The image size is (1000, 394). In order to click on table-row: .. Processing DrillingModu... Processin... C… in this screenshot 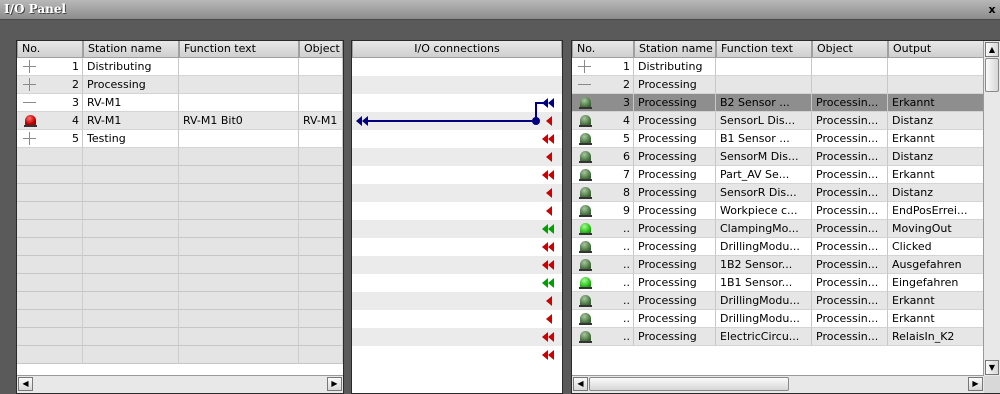, I will do `click(778, 247)`.